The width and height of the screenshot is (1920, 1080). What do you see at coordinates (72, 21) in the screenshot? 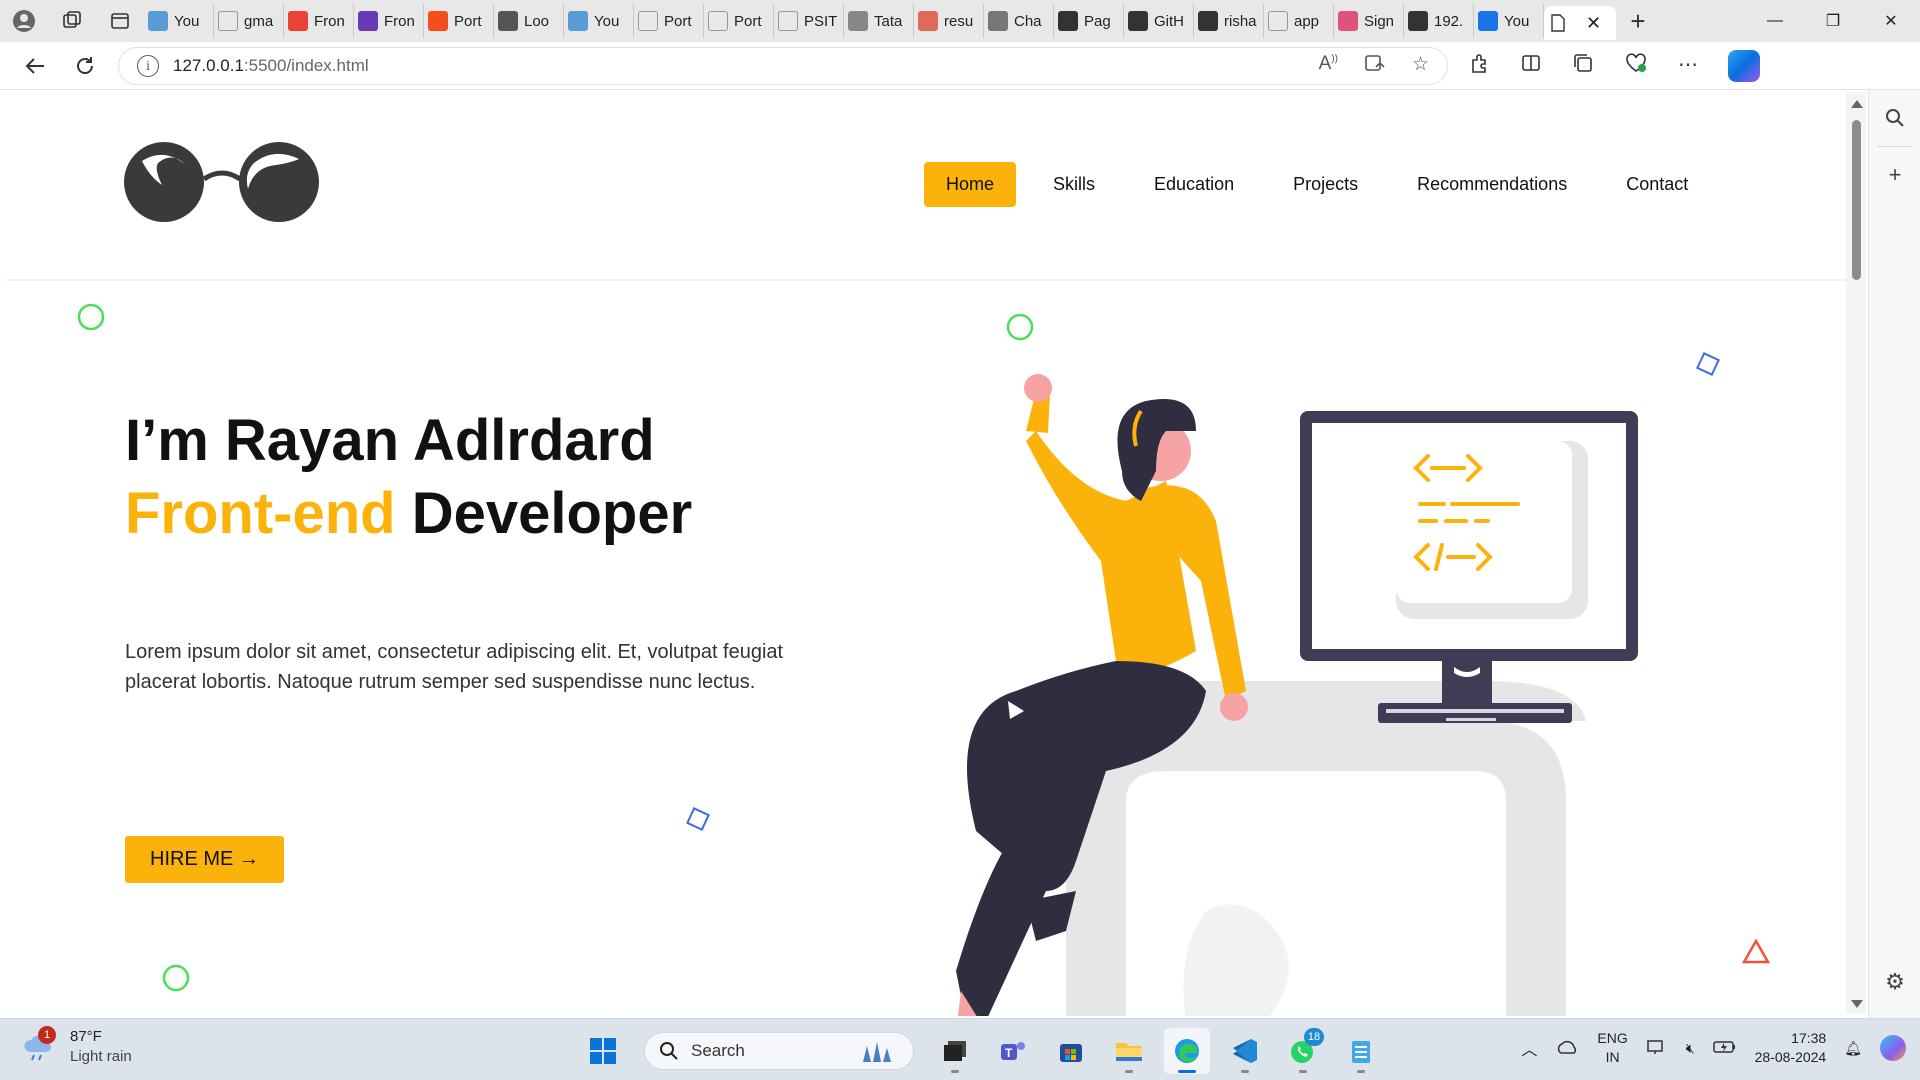
I see `workspaces-icon` at bounding box center [72, 21].